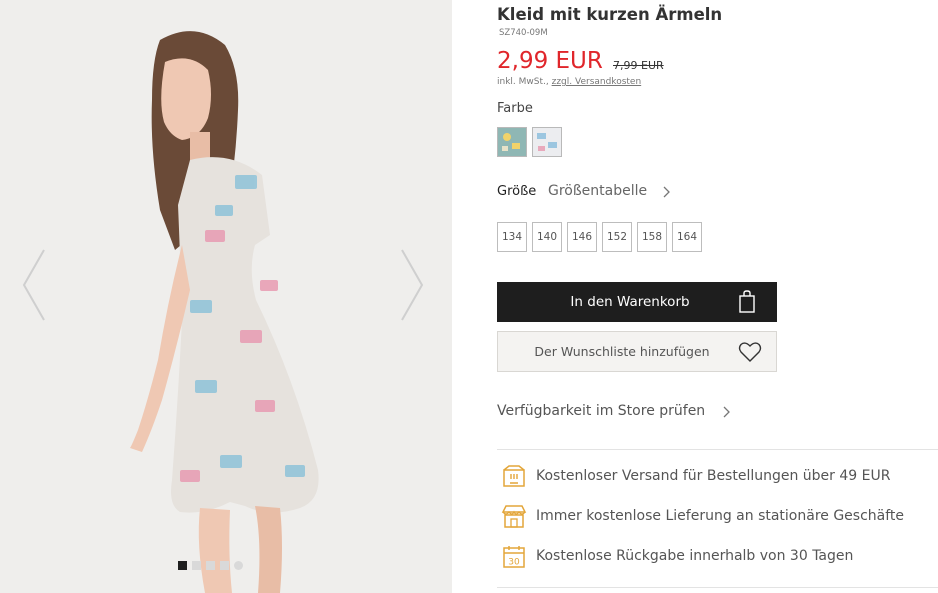  What do you see at coordinates (599, 237) in the screenshot?
I see `size-options: 134 140 146 152 158 164` at bounding box center [599, 237].